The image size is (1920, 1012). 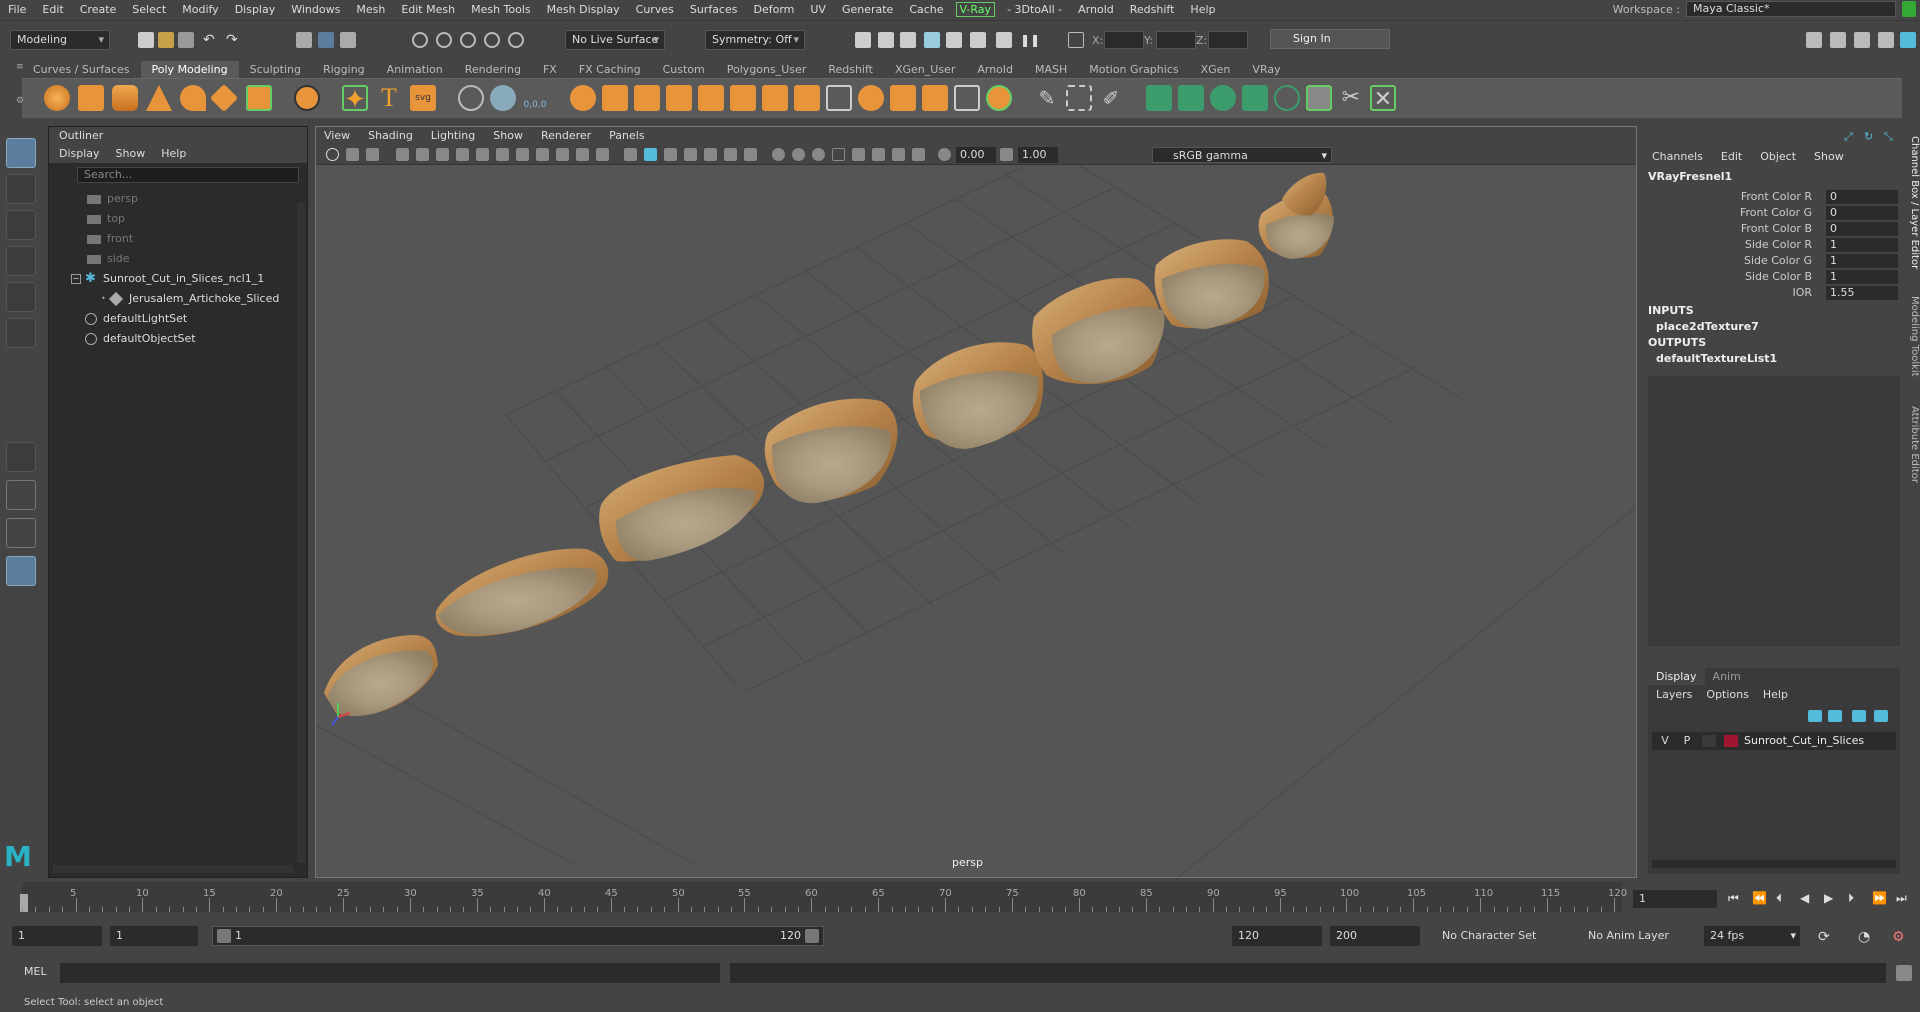 What do you see at coordinates (1862, 261) in the screenshot?
I see `channel-value: 1` at bounding box center [1862, 261].